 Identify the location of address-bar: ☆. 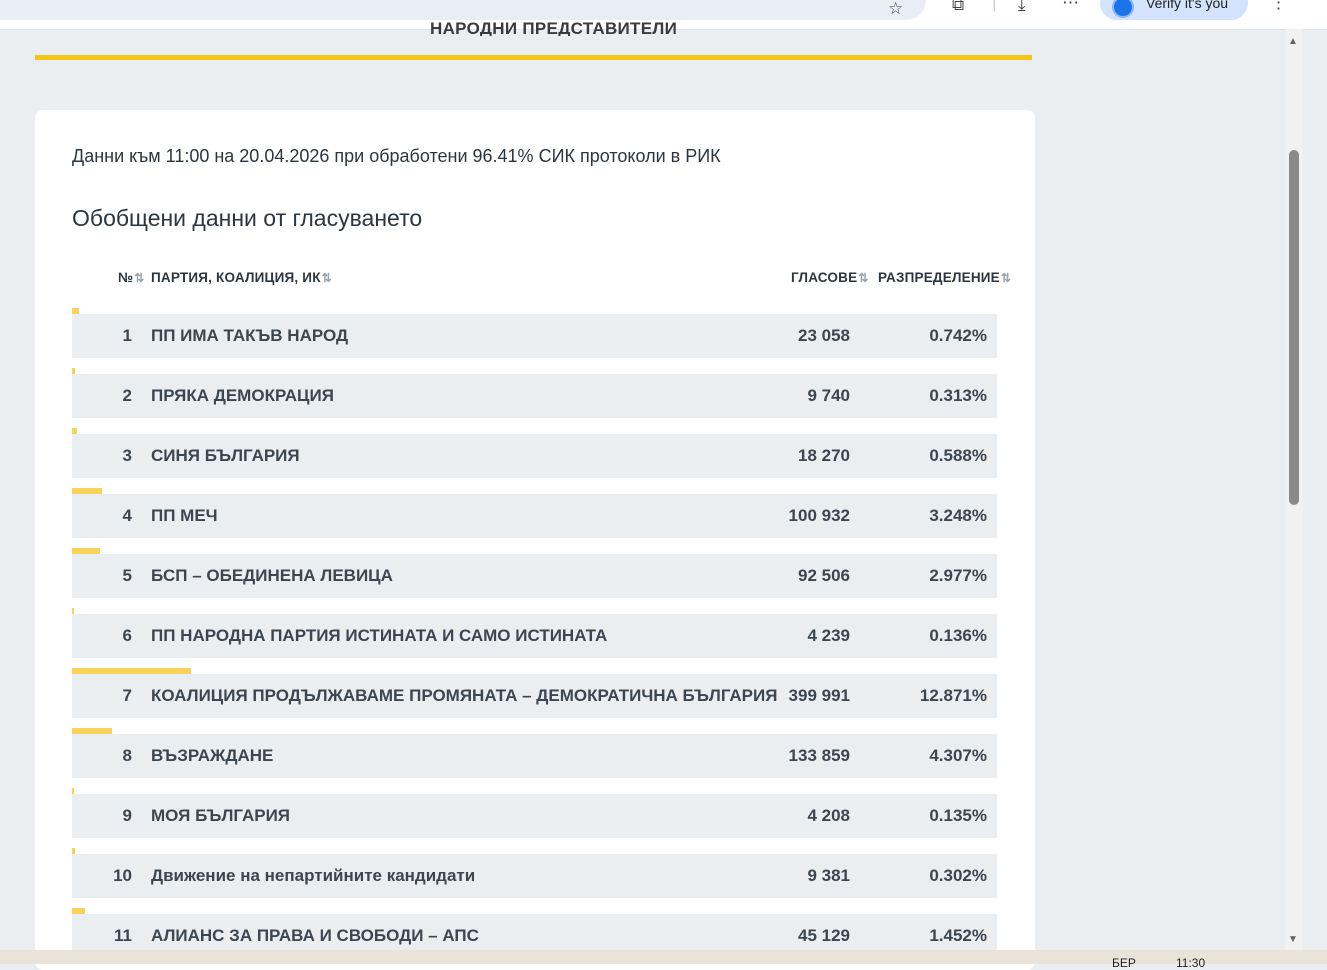
(463, 10).